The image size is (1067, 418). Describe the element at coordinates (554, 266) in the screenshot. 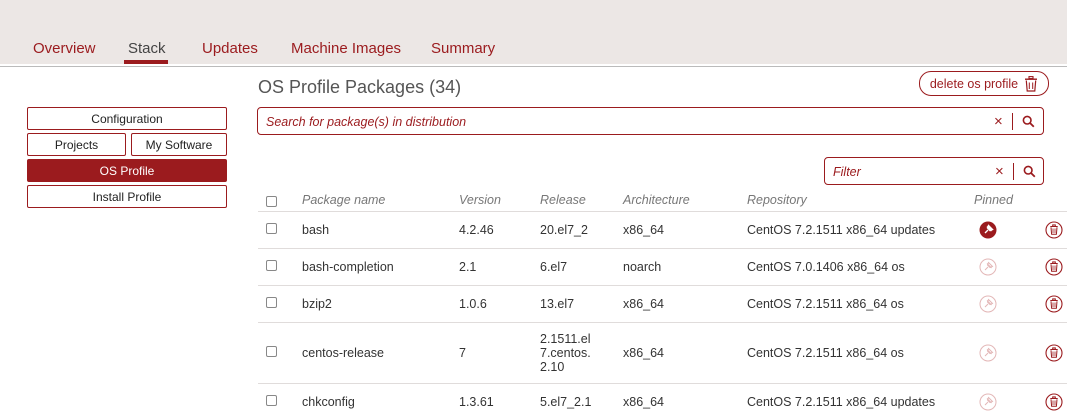

I see `cell-release: 6.el7` at that location.